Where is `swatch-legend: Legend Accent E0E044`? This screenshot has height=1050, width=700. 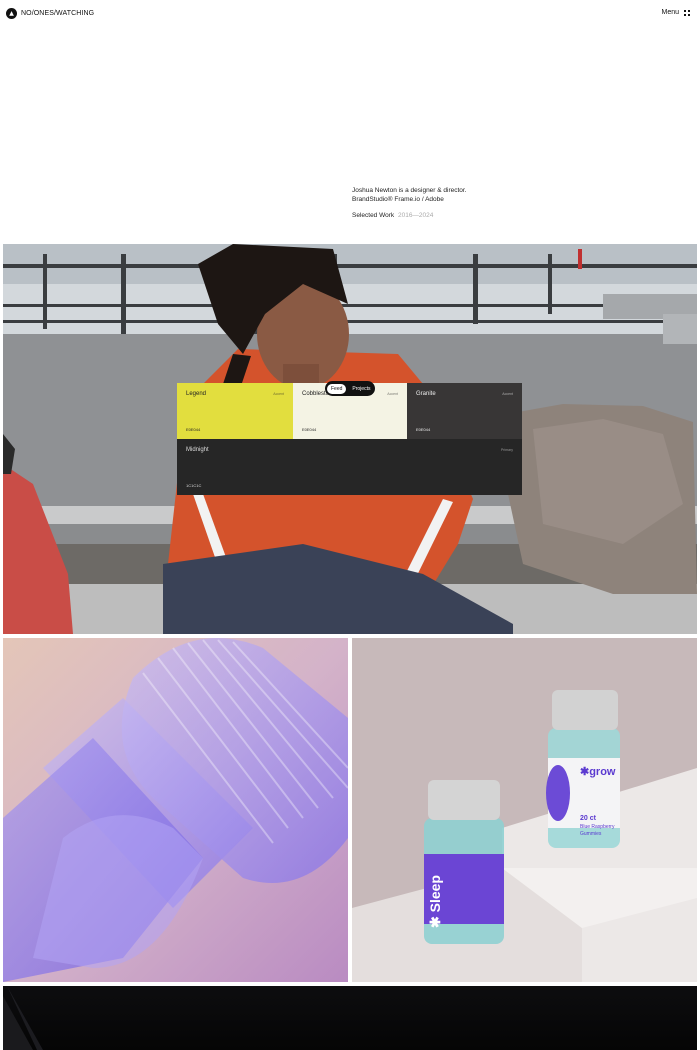
swatch-legend: Legend Accent E0E044 is located at coordinates (235, 411).